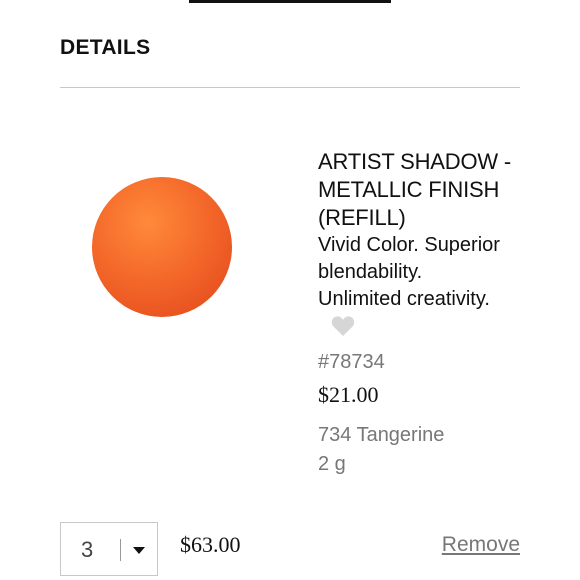  Describe the element at coordinates (351, 362) in the screenshot. I see `product-sku: #78734` at that location.